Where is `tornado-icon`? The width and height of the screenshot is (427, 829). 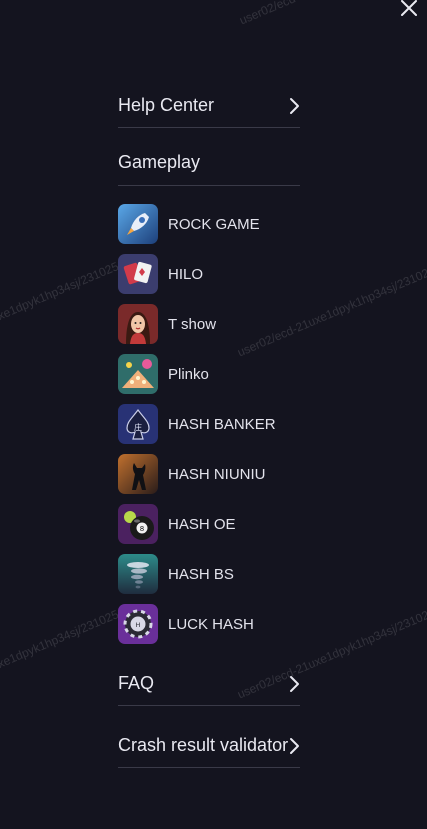 tornado-icon is located at coordinates (138, 574).